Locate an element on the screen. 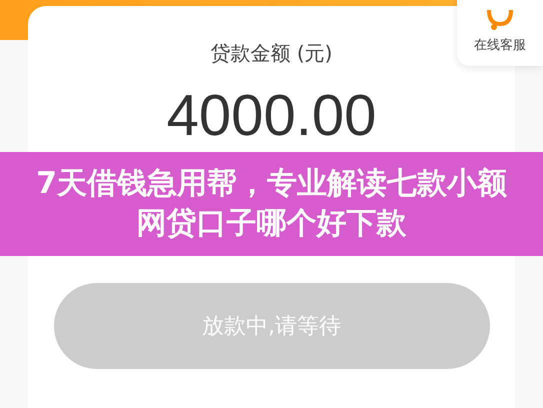  headset-icon is located at coordinates (500, 20).